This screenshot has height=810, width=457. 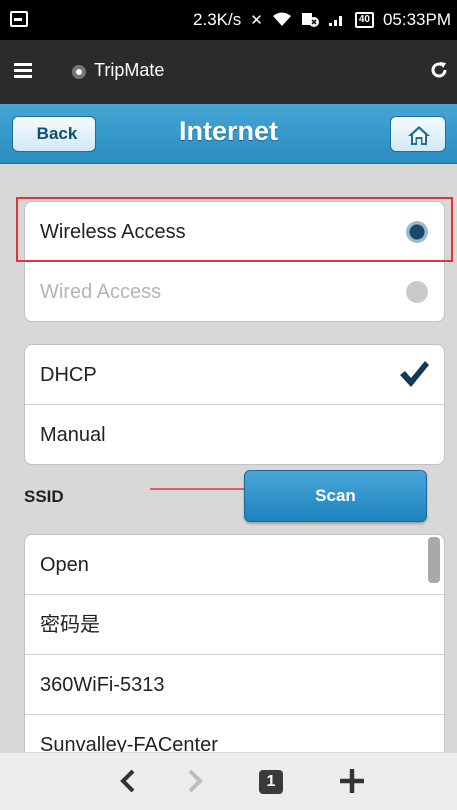 I want to click on list-item: 360WiFi-5313, so click(x=234, y=685).